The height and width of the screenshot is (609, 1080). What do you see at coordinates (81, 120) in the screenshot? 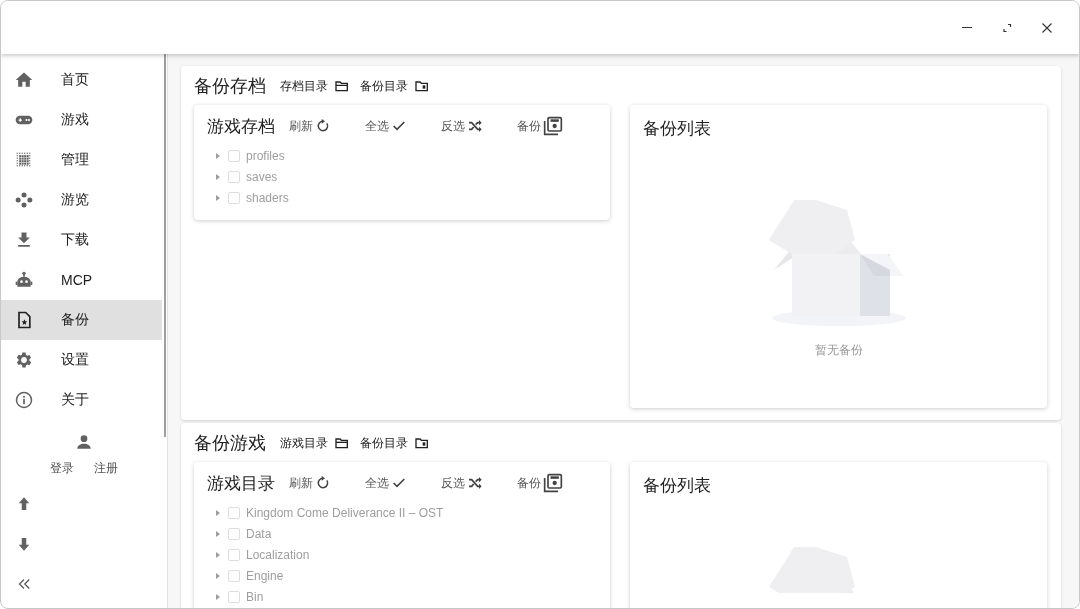
I see `sidebar-item: 游戏` at bounding box center [81, 120].